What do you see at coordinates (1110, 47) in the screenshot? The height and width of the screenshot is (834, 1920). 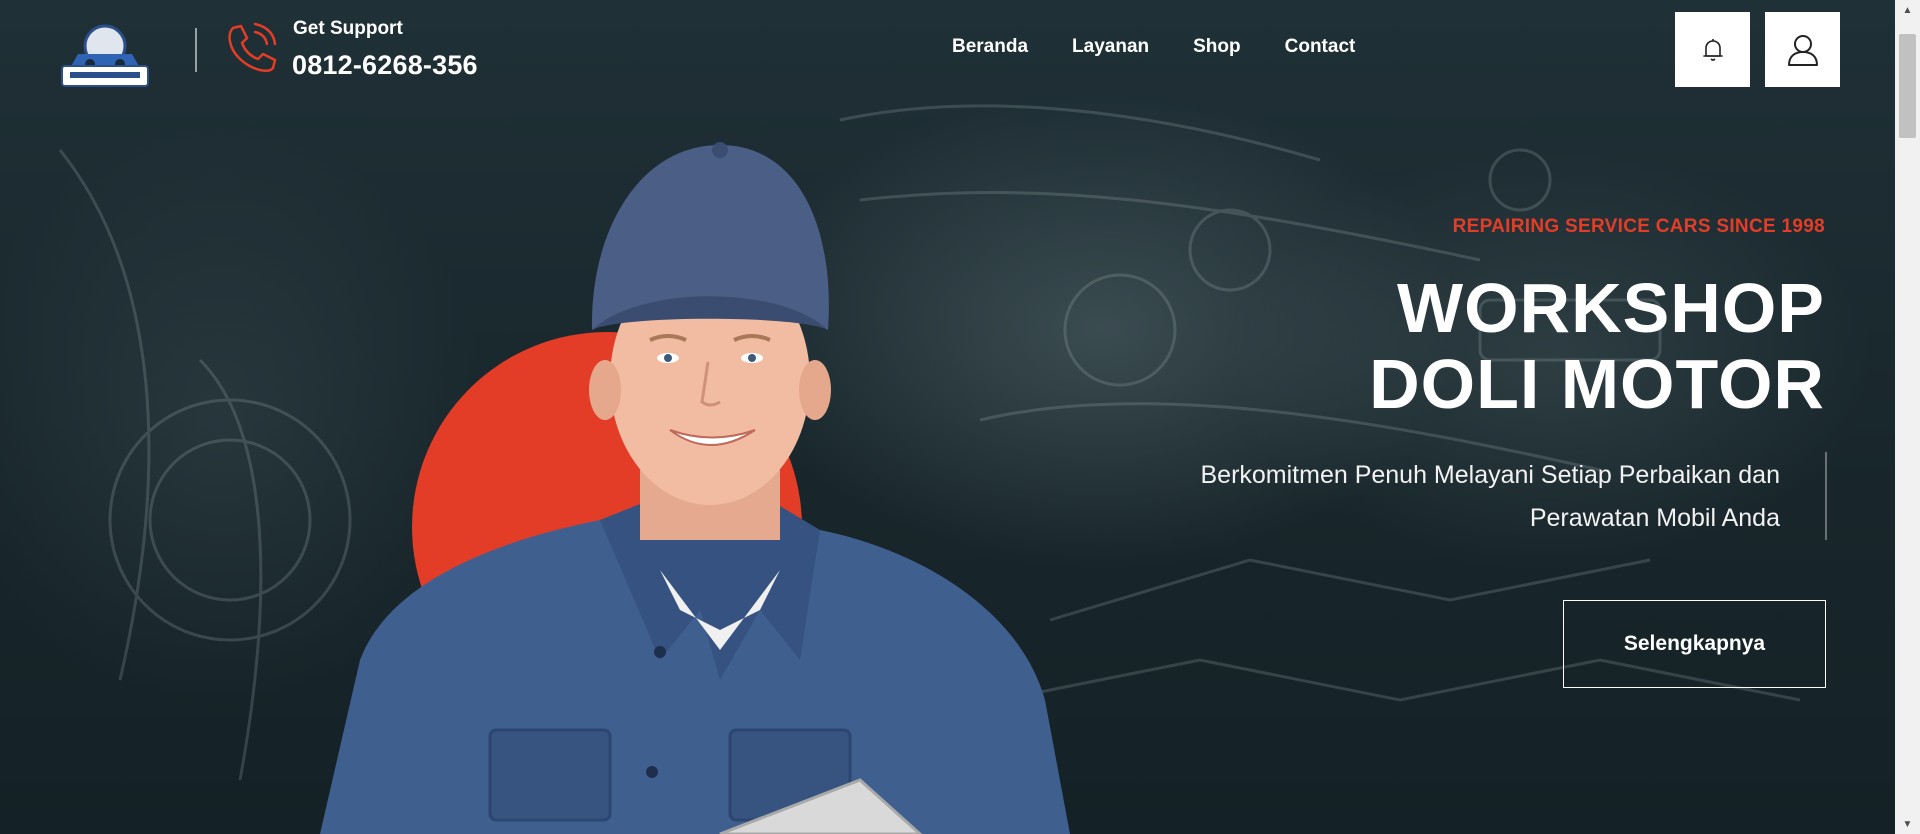 I see `nav-layanan: Layanan` at bounding box center [1110, 47].